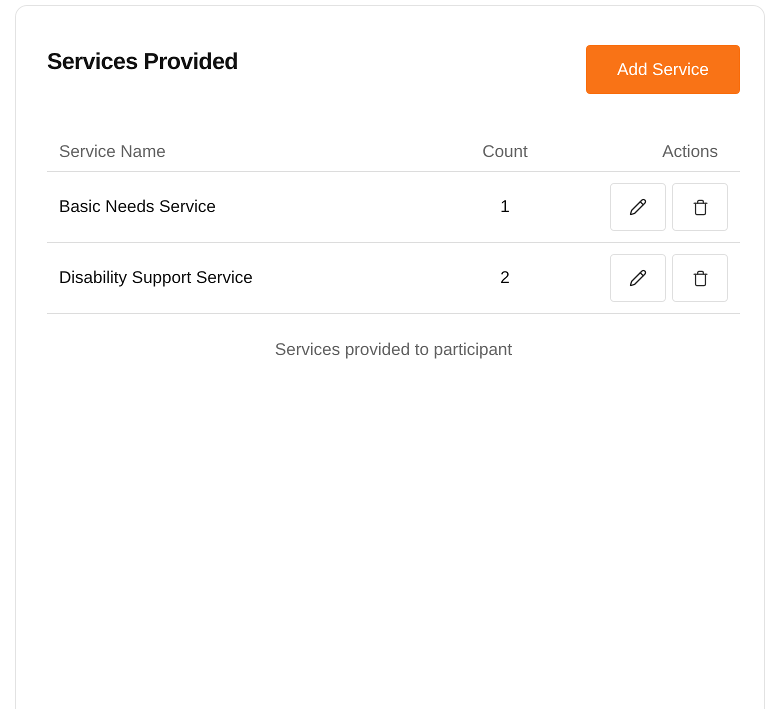  What do you see at coordinates (690, 151) in the screenshot?
I see `column-header: Actions` at bounding box center [690, 151].